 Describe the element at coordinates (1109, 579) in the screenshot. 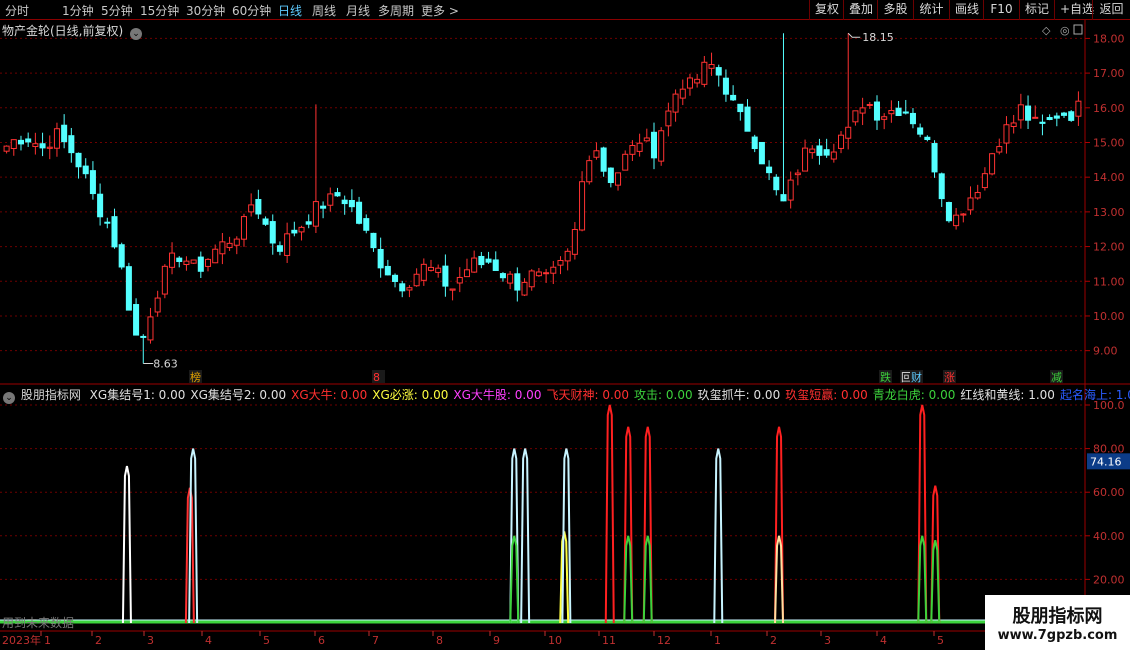

I see `indicator-tick-label: 20.00` at that location.